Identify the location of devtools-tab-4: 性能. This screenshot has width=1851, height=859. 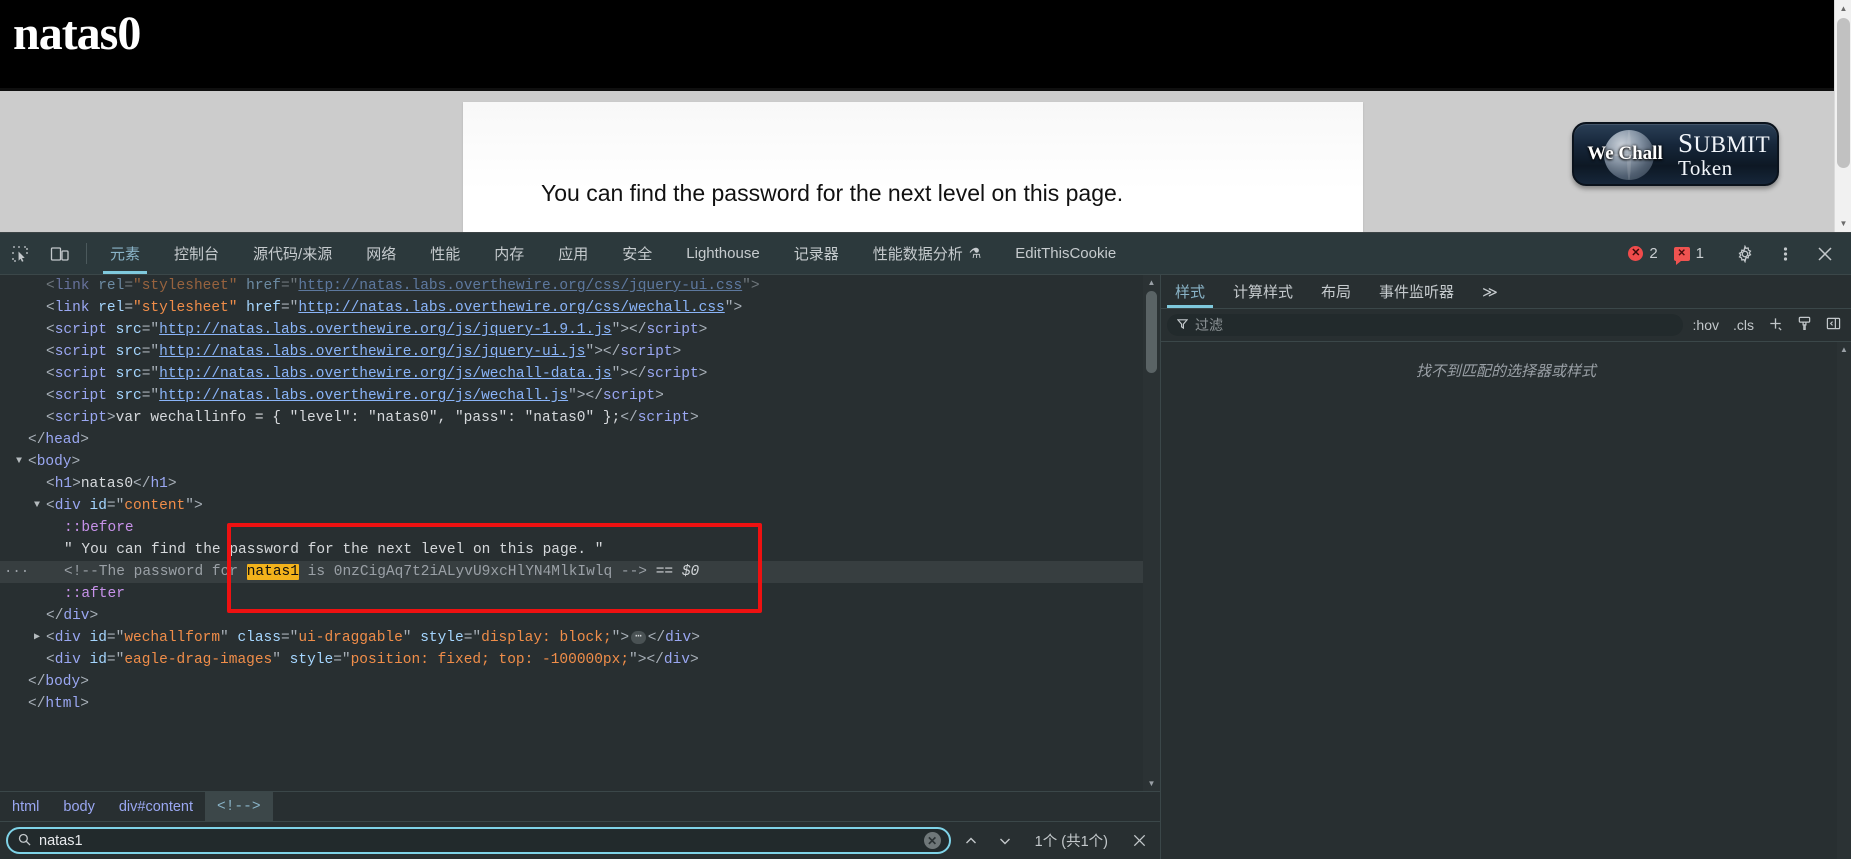
(445, 253).